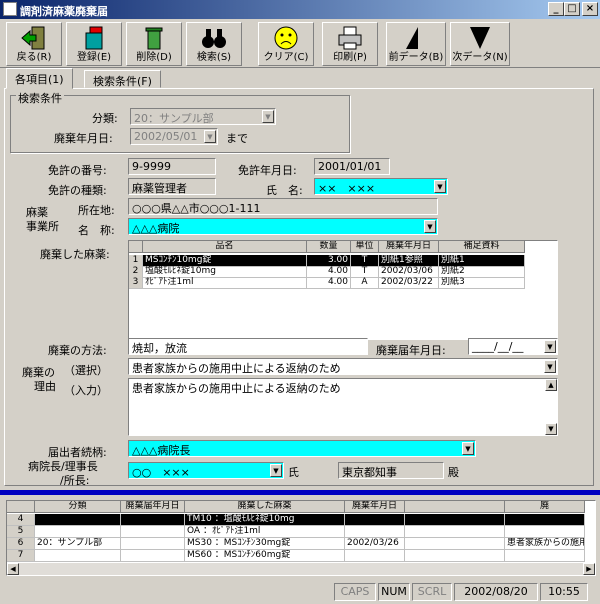 This screenshot has height=604, width=600. What do you see at coordinates (482, 283) in the screenshot?
I see `table-cell: 別紙3` at bounding box center [482, 283].